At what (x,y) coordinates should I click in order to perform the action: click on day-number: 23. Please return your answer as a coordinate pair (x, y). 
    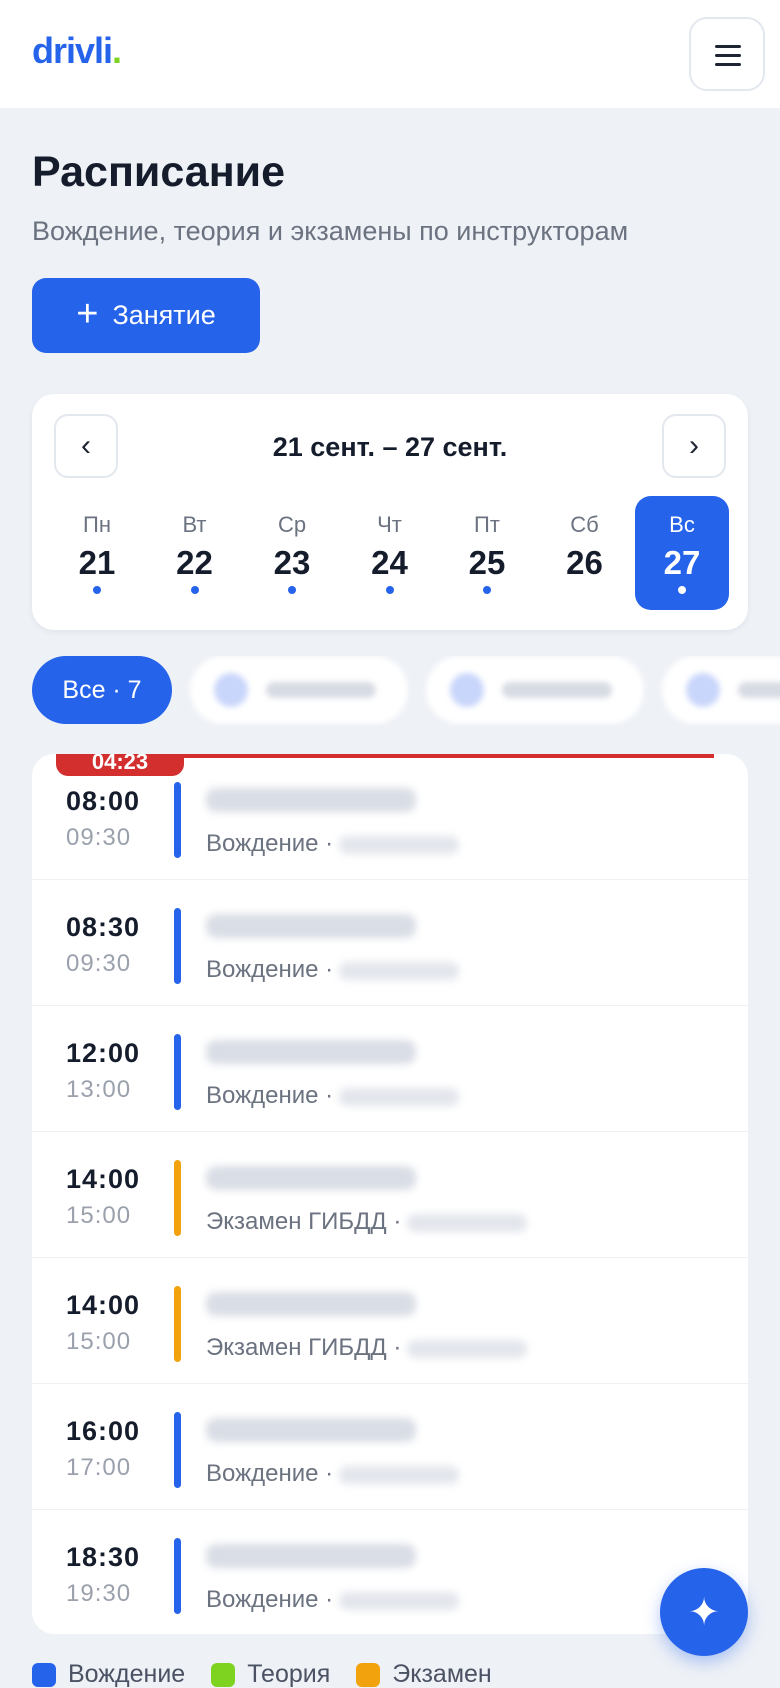
    Looking at the image, I should click on (292, 562).